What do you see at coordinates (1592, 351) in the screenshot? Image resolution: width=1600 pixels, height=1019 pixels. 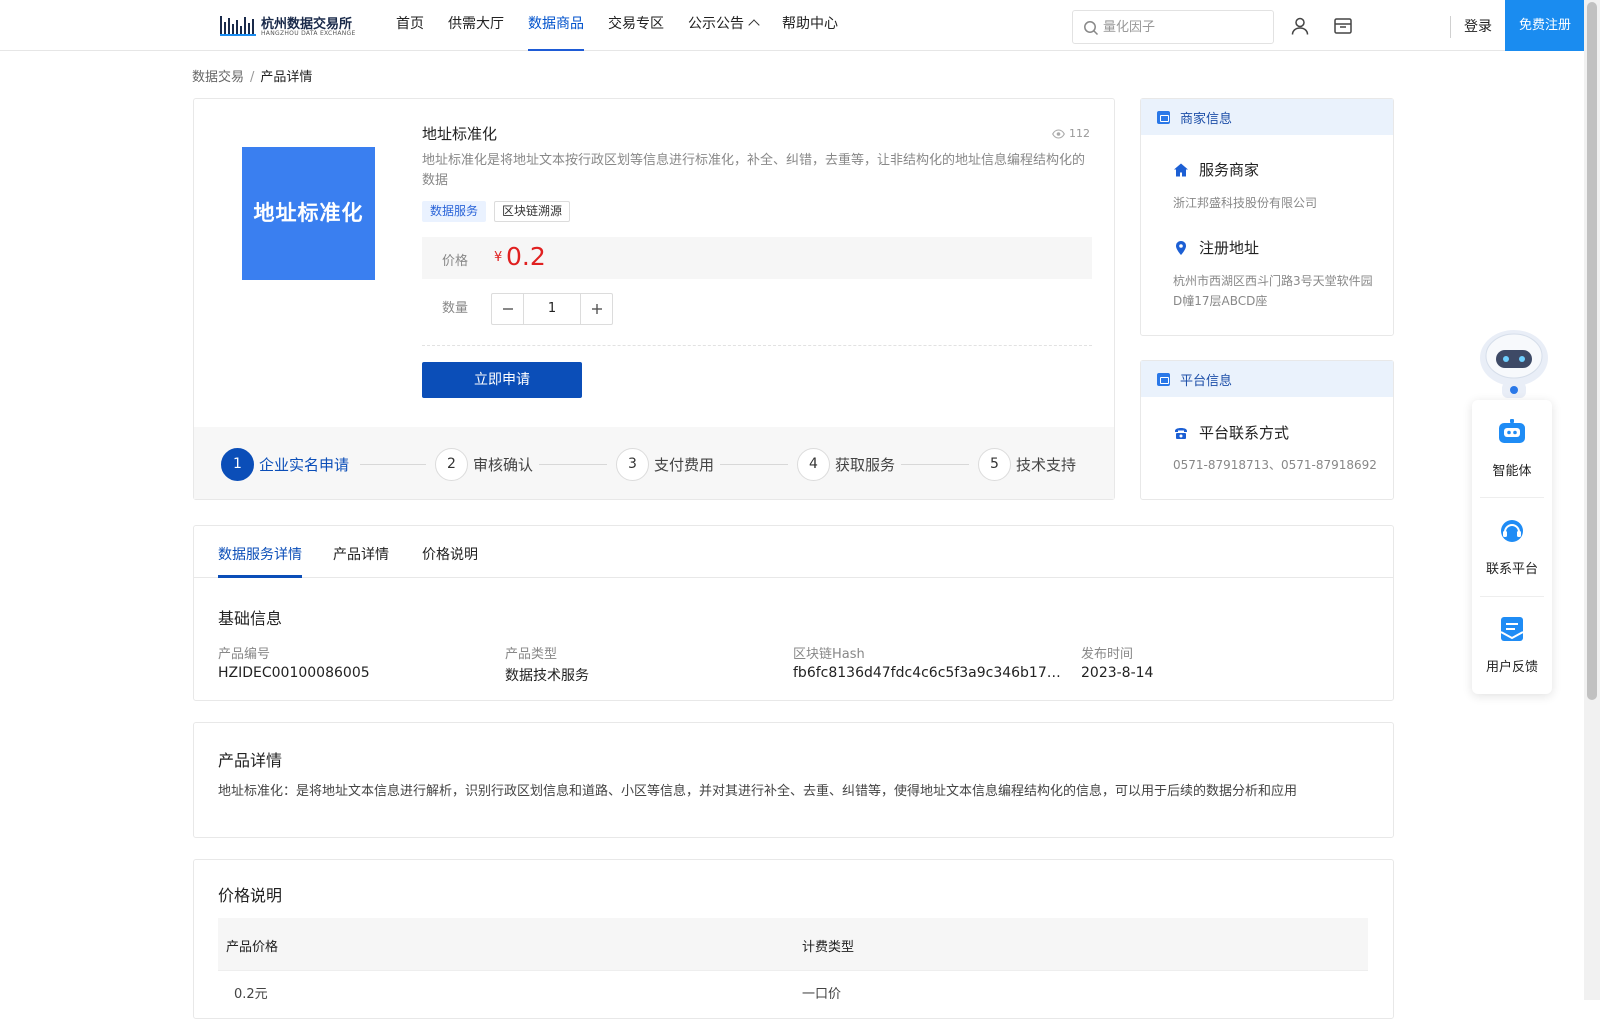 I see `scrollbar-thumb` at bounding box center [1592, 351].